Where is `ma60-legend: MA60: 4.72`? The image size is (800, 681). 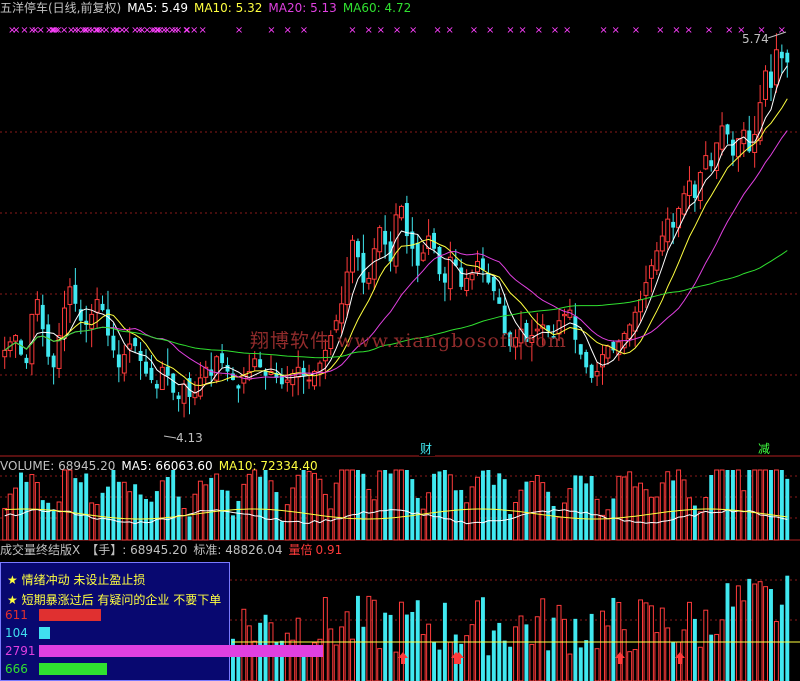
ma60-legend: MA60: 4.72 is located at coordinates (377, 8).